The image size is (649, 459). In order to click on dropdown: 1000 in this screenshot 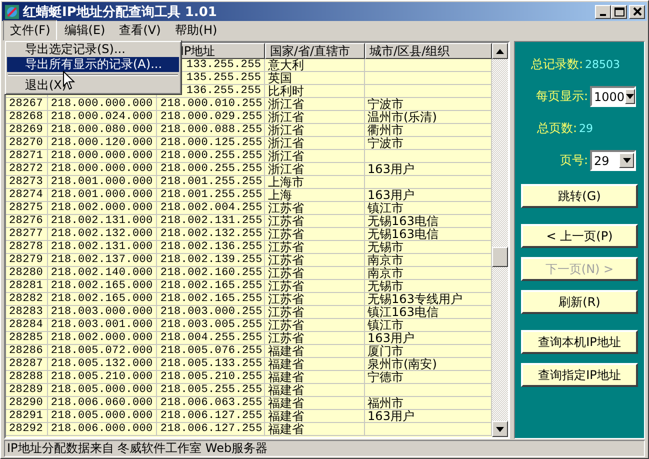, I will do `click(613, 96)`.